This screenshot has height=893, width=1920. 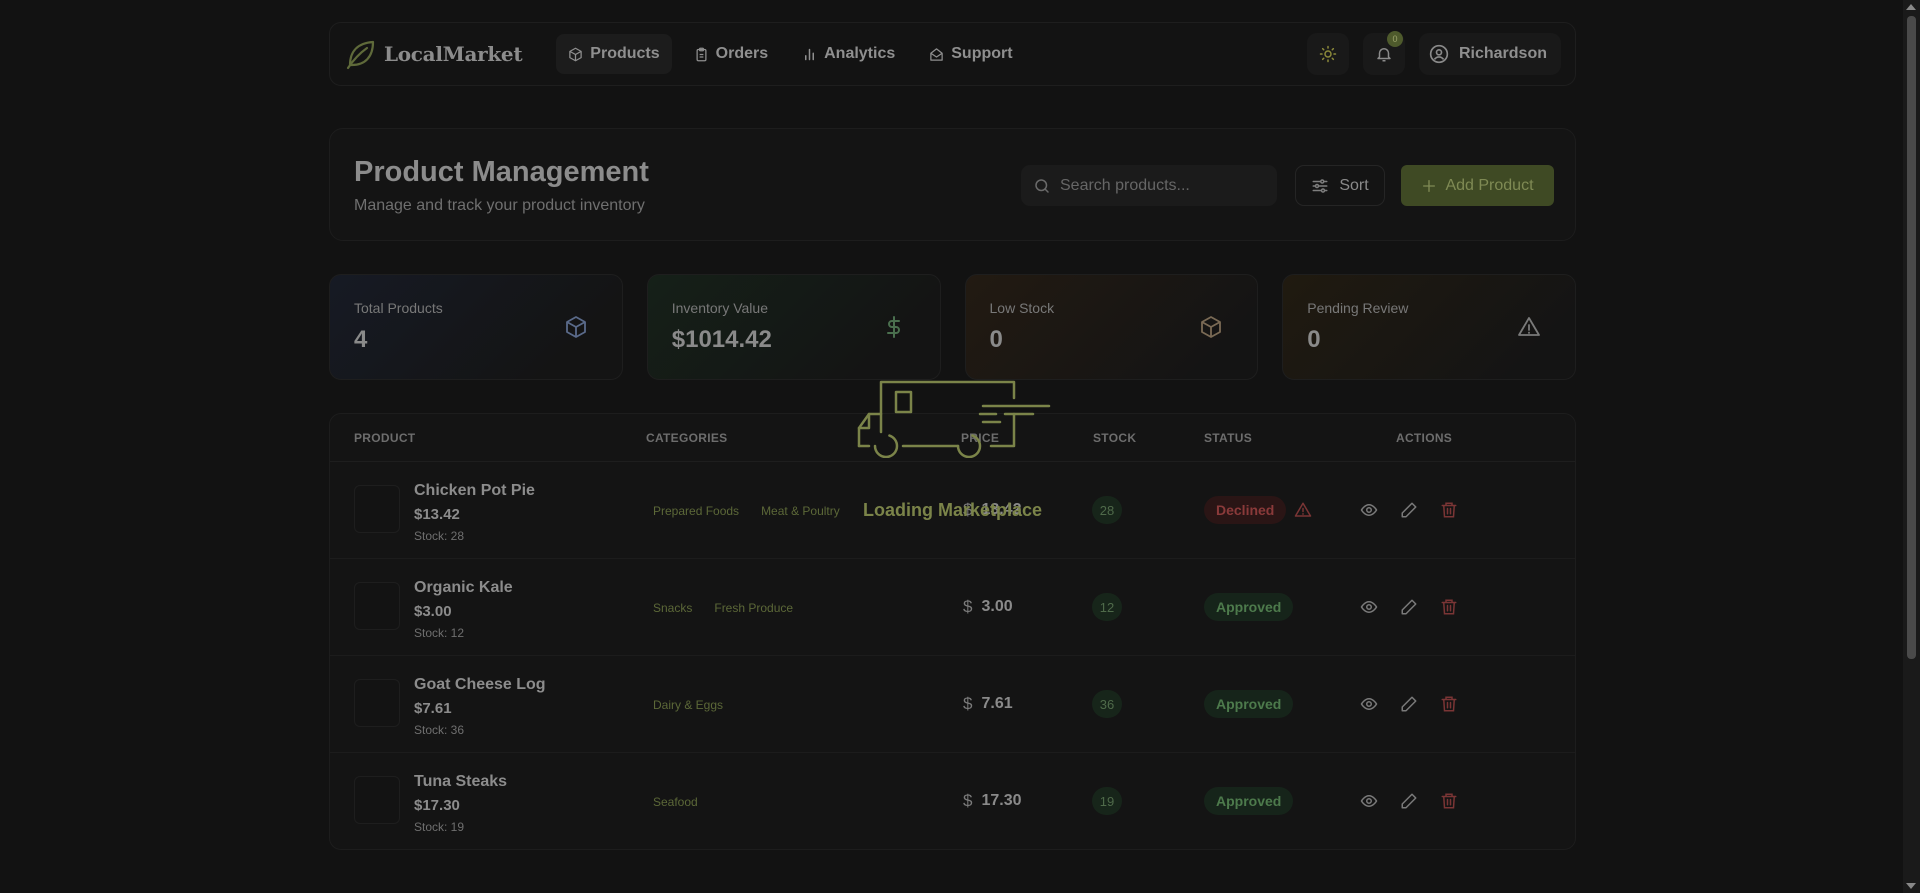 I want to click on price-cell: $ 3.00, so click(x=988, y=607).